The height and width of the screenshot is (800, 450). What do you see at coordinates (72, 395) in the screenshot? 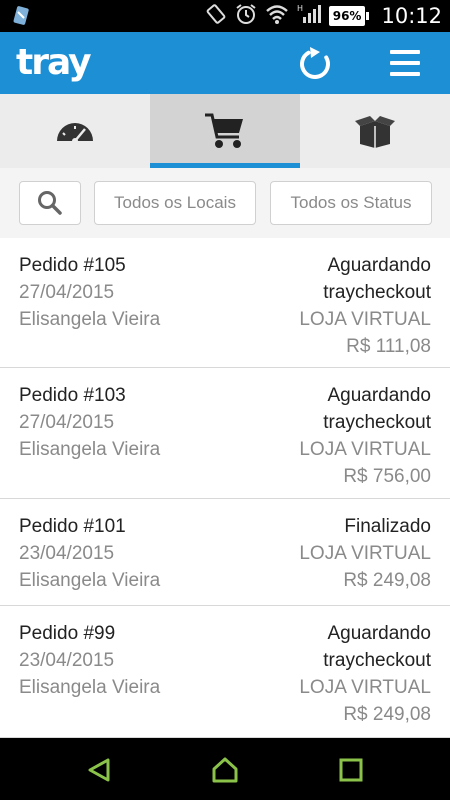
I see `order-number: Pedido #103` at bounding box center [72, 395].